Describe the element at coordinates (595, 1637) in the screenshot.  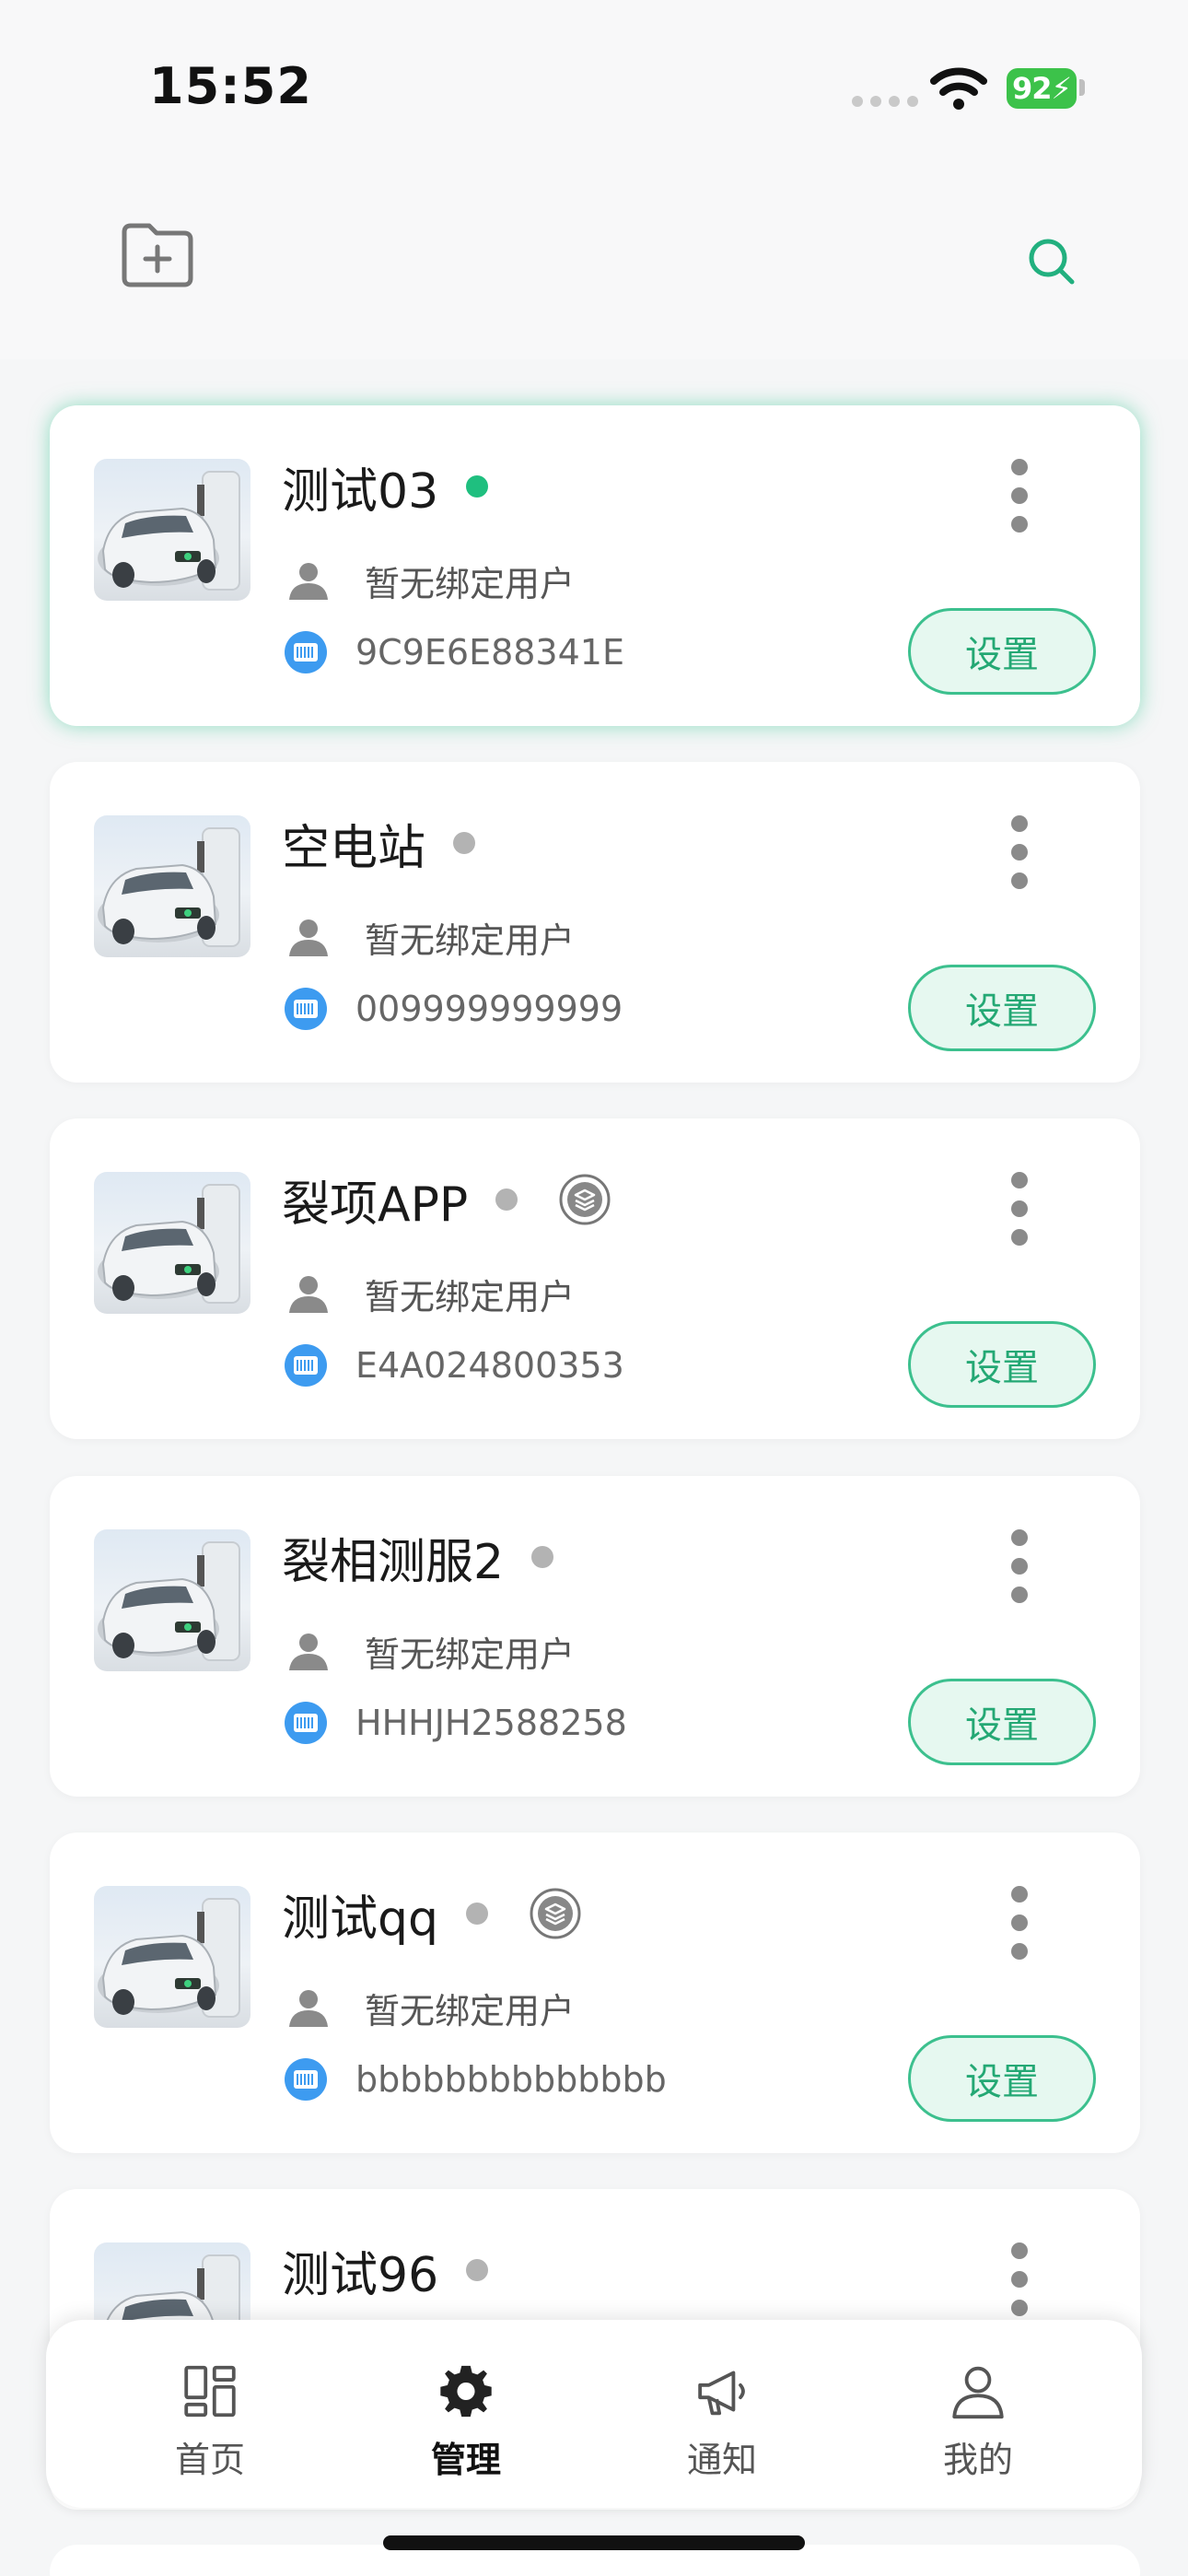
I see `device-card: 裂相测服2 暂无绑定用户 HHHJH2588258 设置` at that location.